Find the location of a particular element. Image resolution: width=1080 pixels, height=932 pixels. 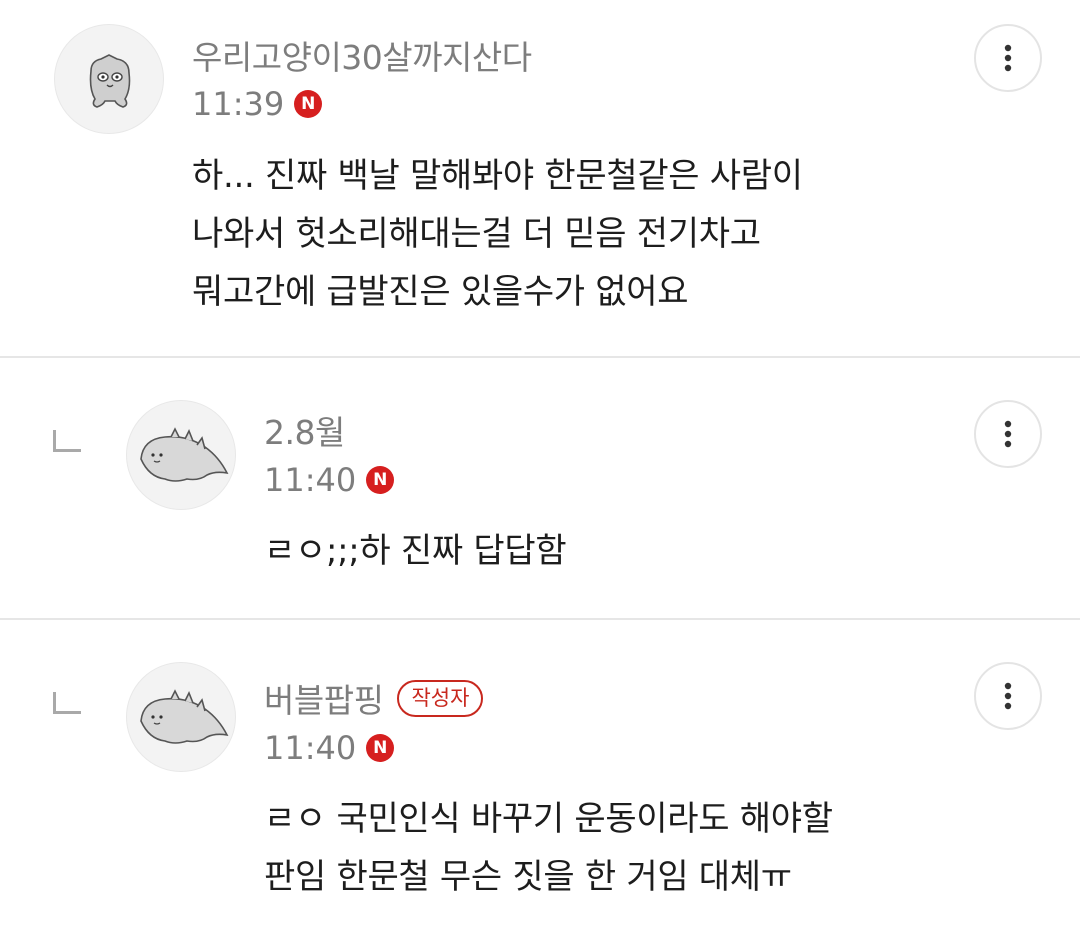

author-row: 우리고양이30살까지산다 is located at coordinates (362, 55).